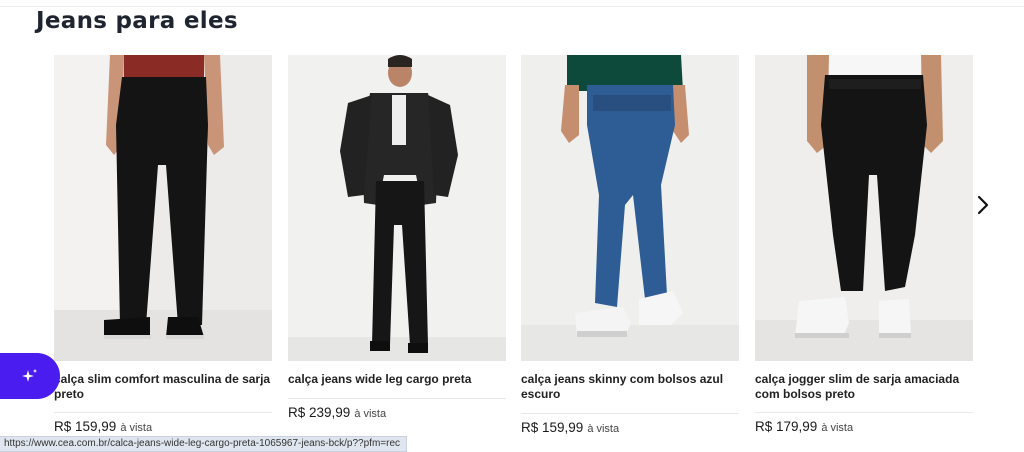 The width and height of the screenshot is (1024, 452). I want to click on carousel-next-button, so click(983, 205).